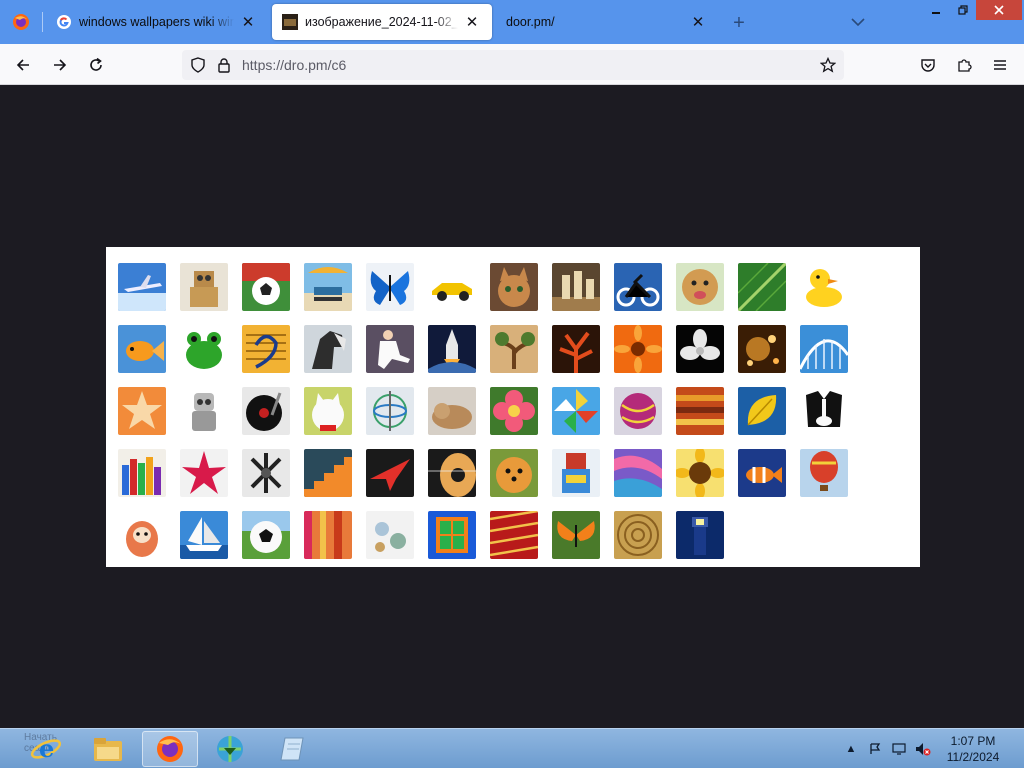 This screenshot has width=1024, height=768. Describe the element at coordinates (514, 473) in the screenshot. I see `thumbnail-pomeranian` at that location.